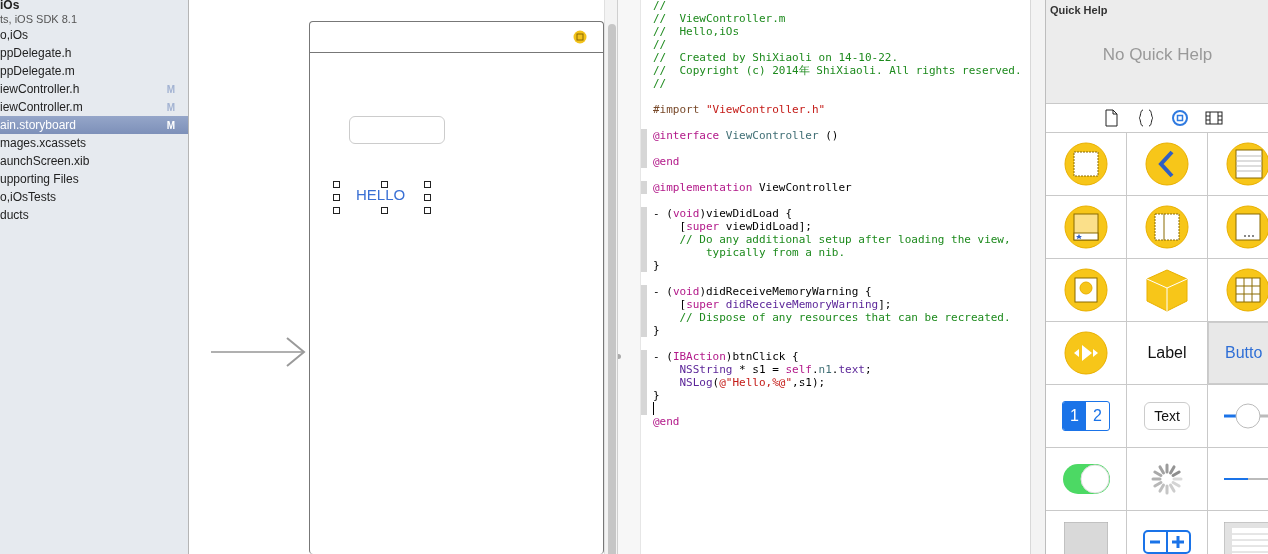  What do you see at coordinates (776, 57) in the screenshot?
I see `code-line: // Created by ShiXiaoli on 14-10-22.` at bounding box center [776, 57].